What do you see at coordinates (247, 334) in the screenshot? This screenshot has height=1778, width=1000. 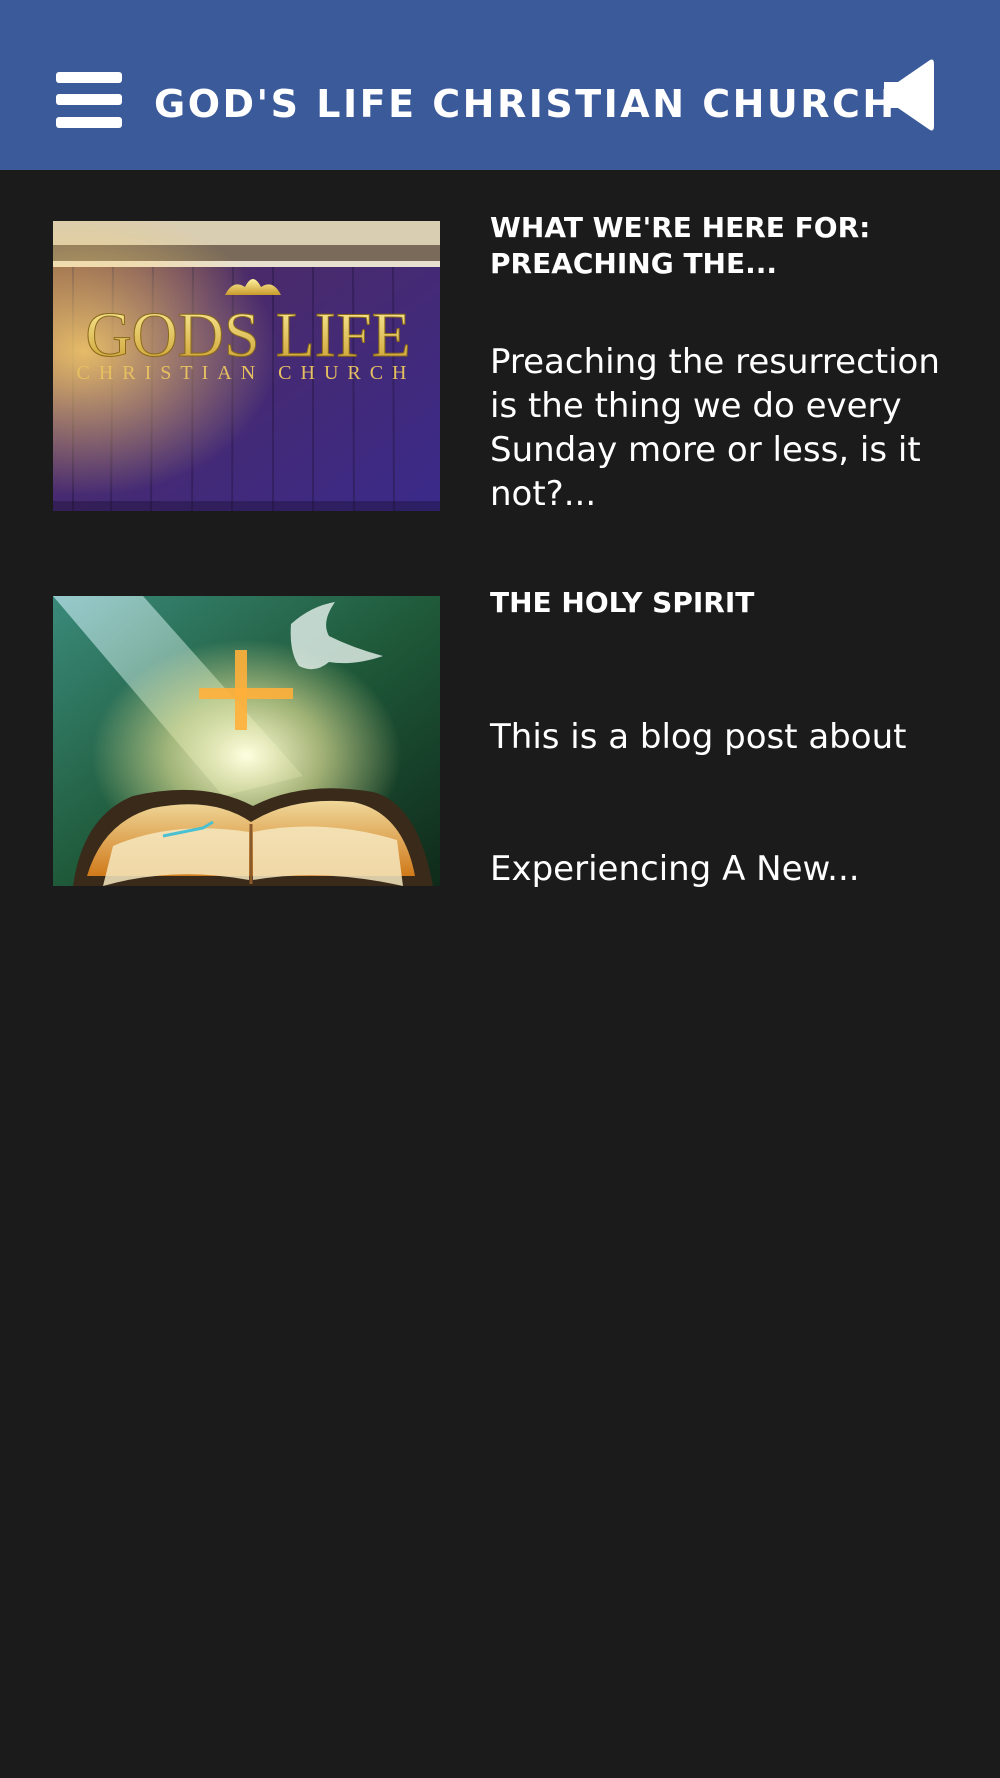 I see `svg-text: GODS LIFE` at bounding box center [247, 334].